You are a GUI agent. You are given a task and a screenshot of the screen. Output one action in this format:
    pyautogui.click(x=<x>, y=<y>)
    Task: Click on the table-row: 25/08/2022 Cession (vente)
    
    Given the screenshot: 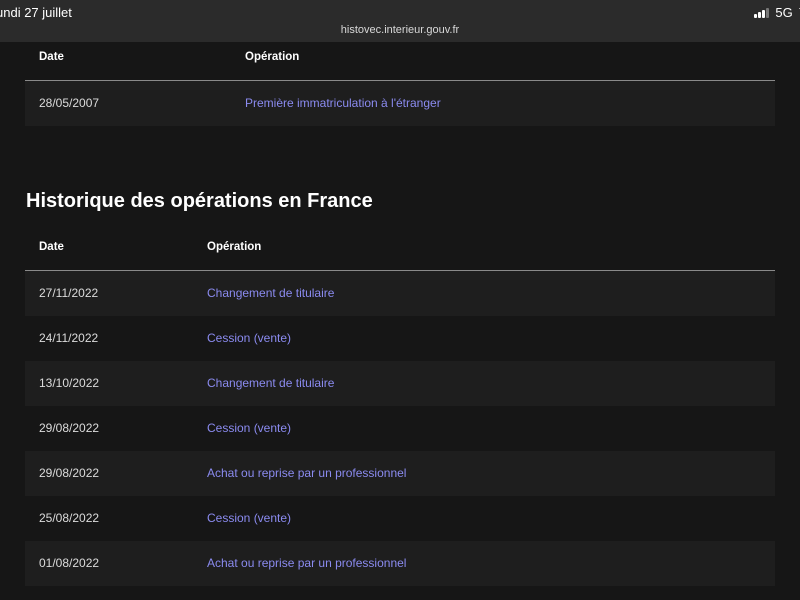 What is the action you would take?
    pyautogui.click(x=400, y=518)
    